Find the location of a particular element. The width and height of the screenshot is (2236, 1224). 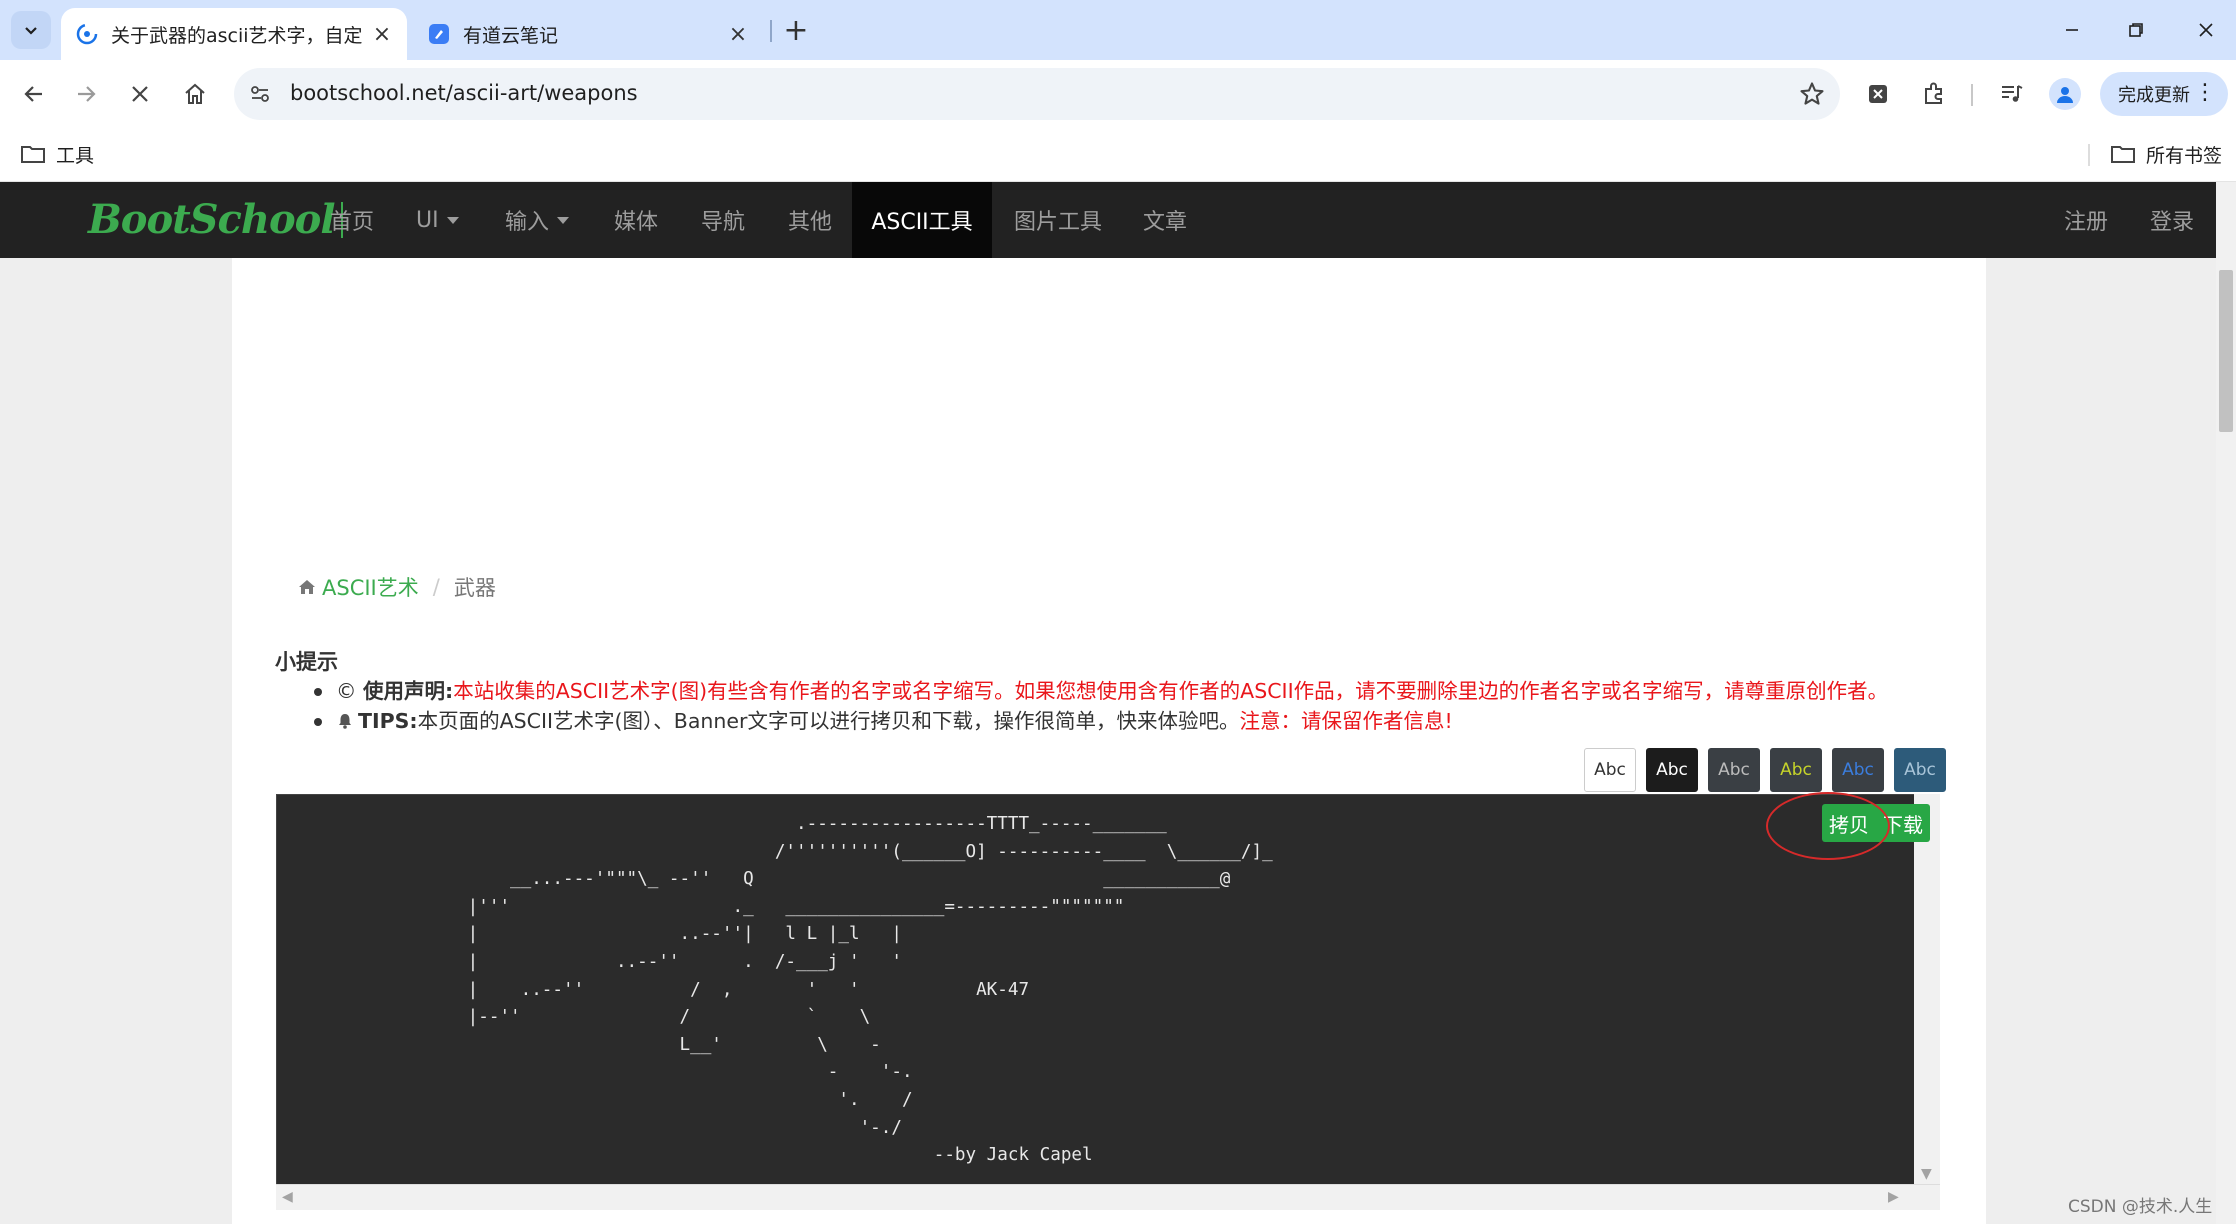

tip-label: TIPS: is located at coordinates (388, 721).